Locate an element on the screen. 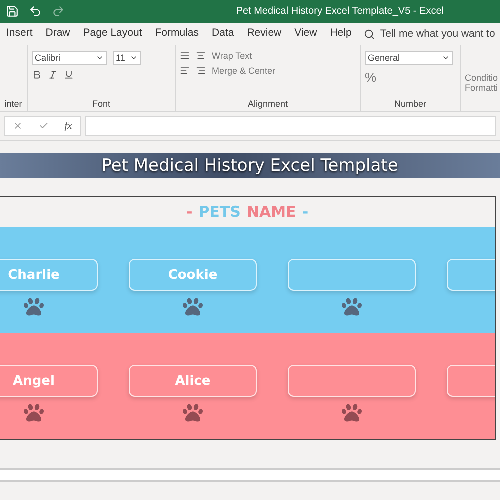  ribbon-tab: Page Layout is located at coordinates (112, 34).